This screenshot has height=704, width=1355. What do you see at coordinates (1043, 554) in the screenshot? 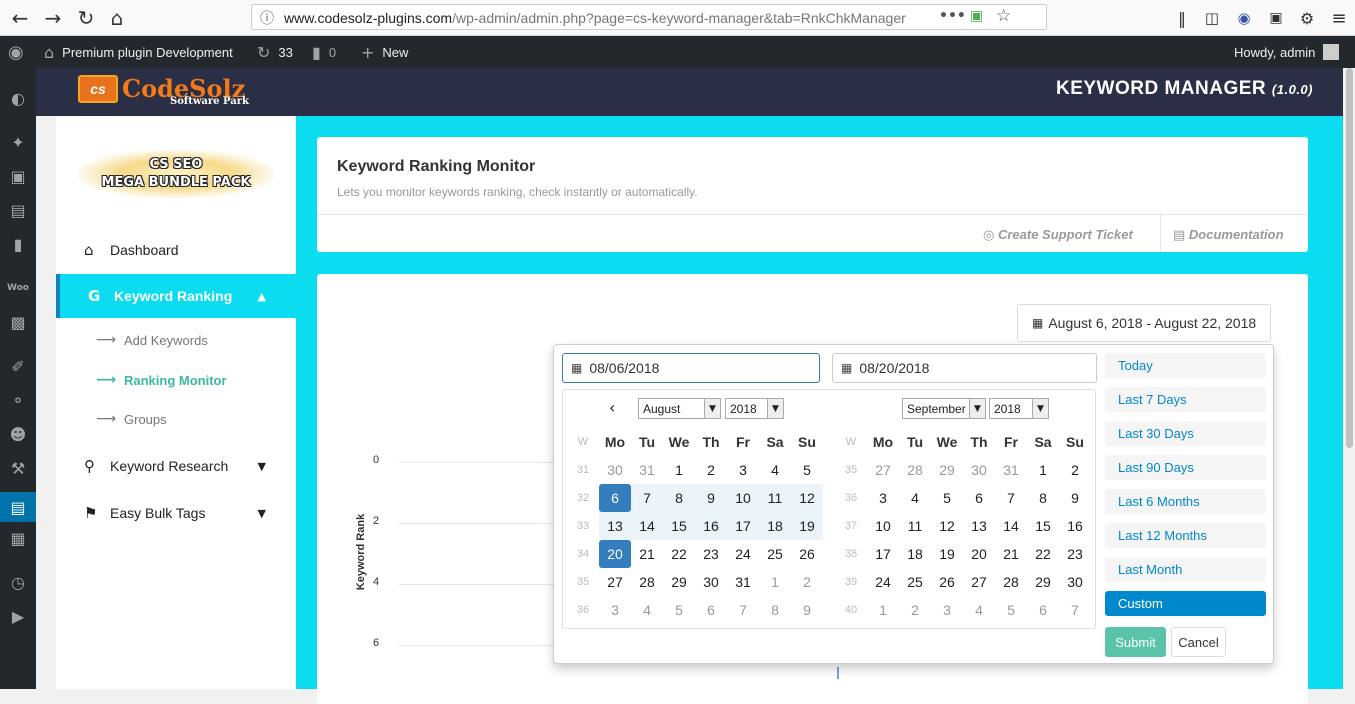
I see `calendar-day: 22` at bounding box center [1043, 554].